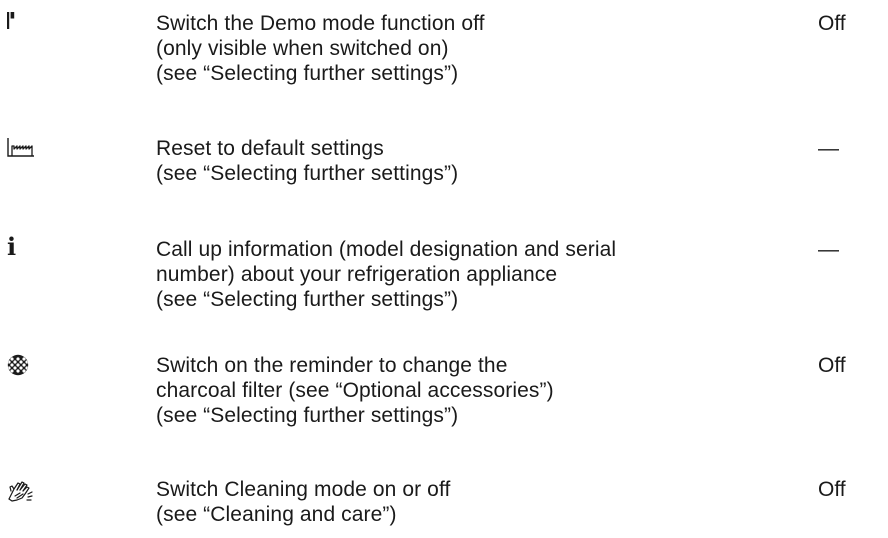 The image size is (888, 538). Describe the element at coordinates (21, 368) in the screenshot. I see `charcoal-filter-icon` at that location.